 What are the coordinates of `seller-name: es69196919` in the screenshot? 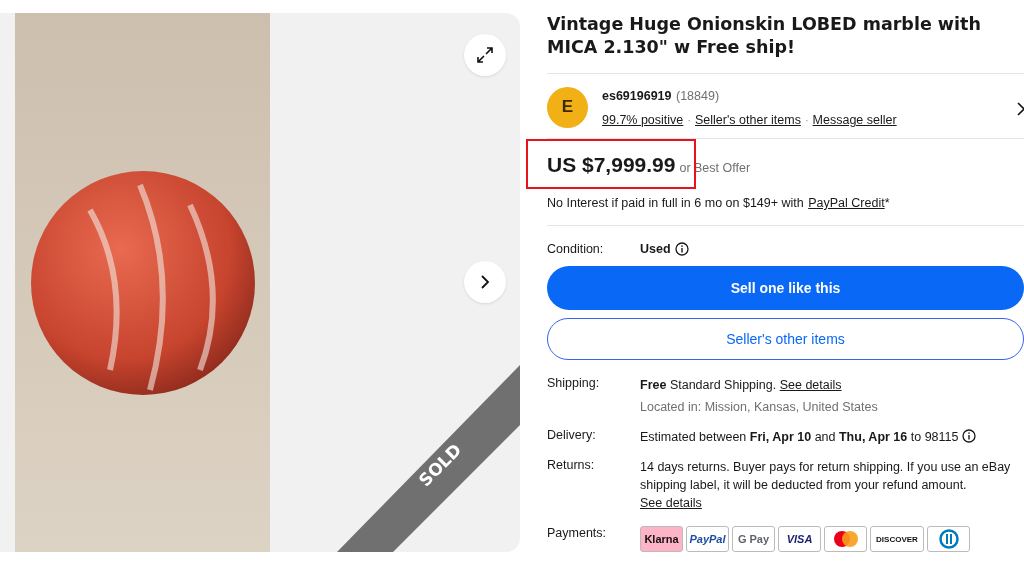 It's located at (637, 96).